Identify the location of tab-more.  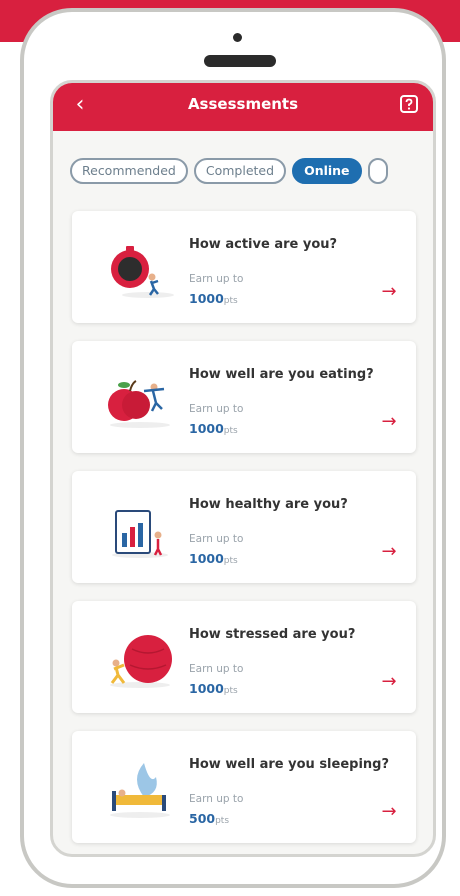
(377, 171).